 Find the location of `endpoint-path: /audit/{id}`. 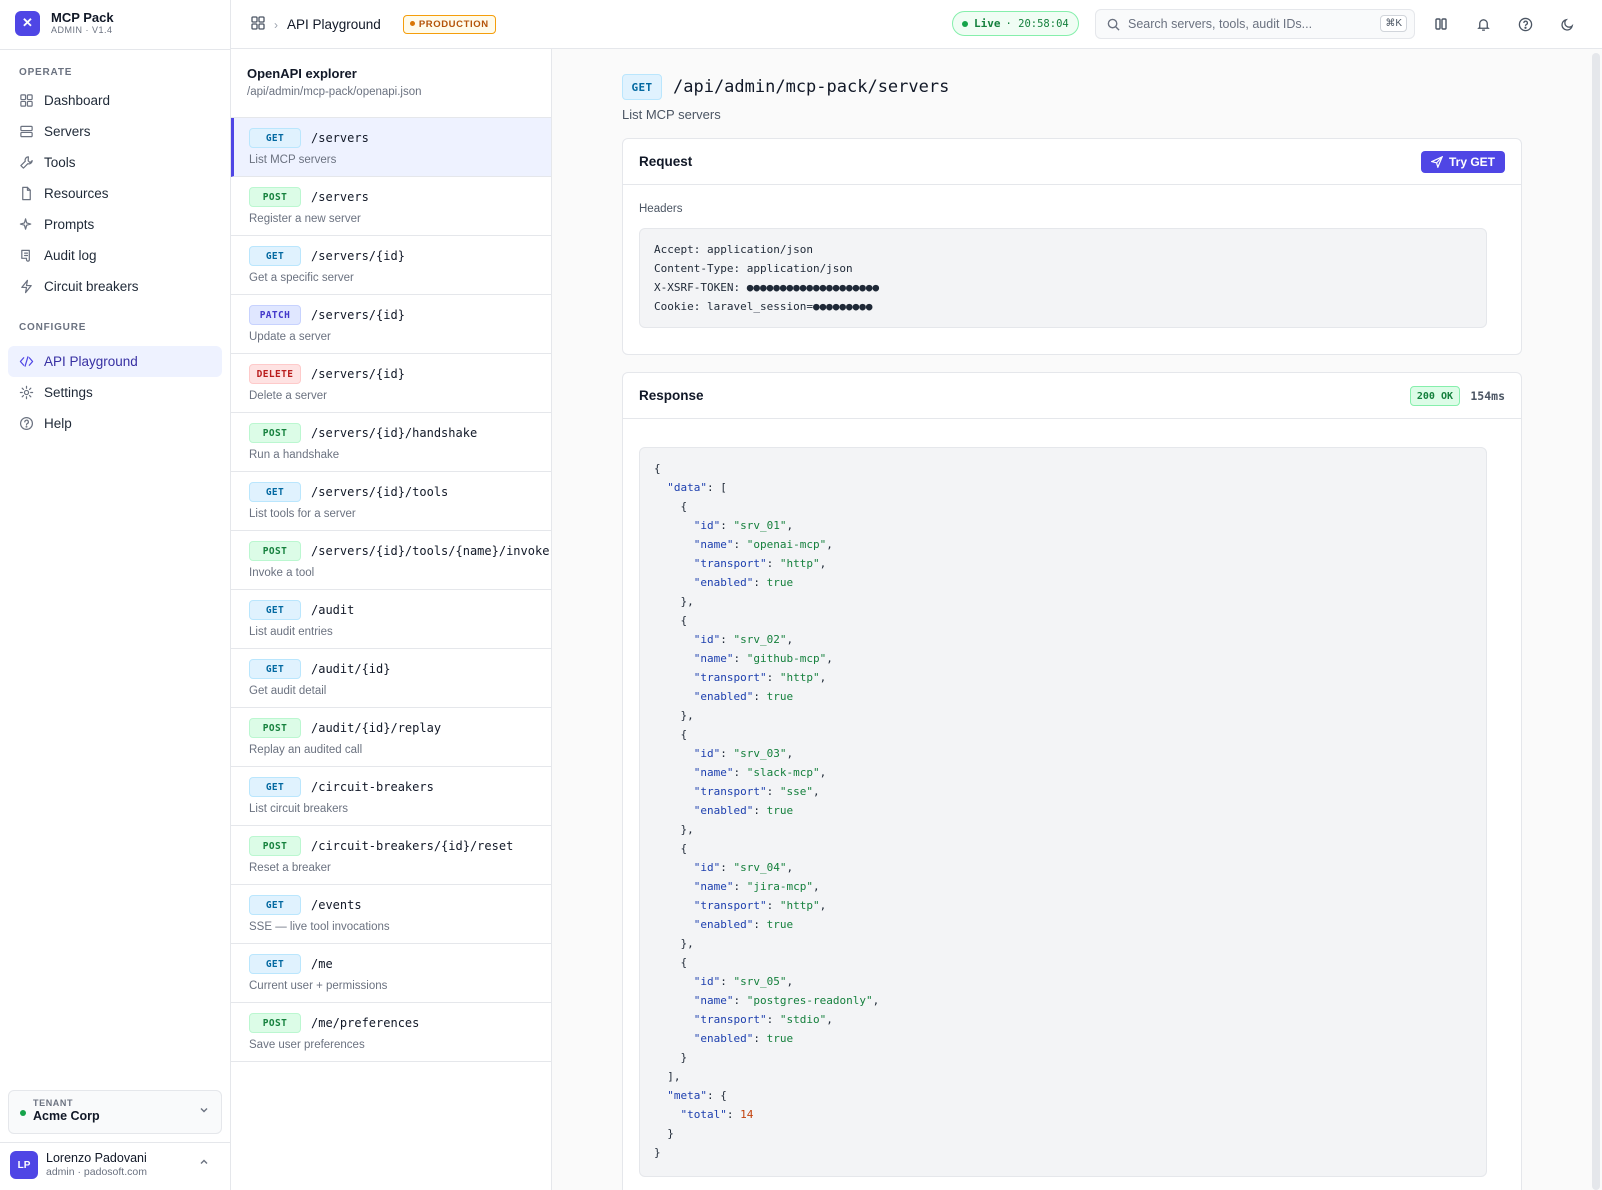

endpoint-path: /audit/{id} is located at coordinates (351, 669).